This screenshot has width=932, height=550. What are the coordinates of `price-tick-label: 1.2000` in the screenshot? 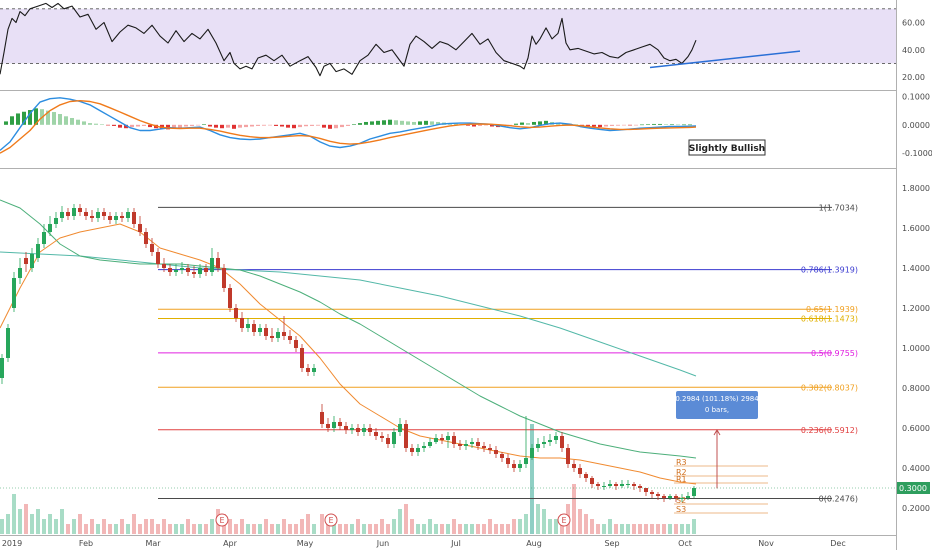 It's located at (916, 308).